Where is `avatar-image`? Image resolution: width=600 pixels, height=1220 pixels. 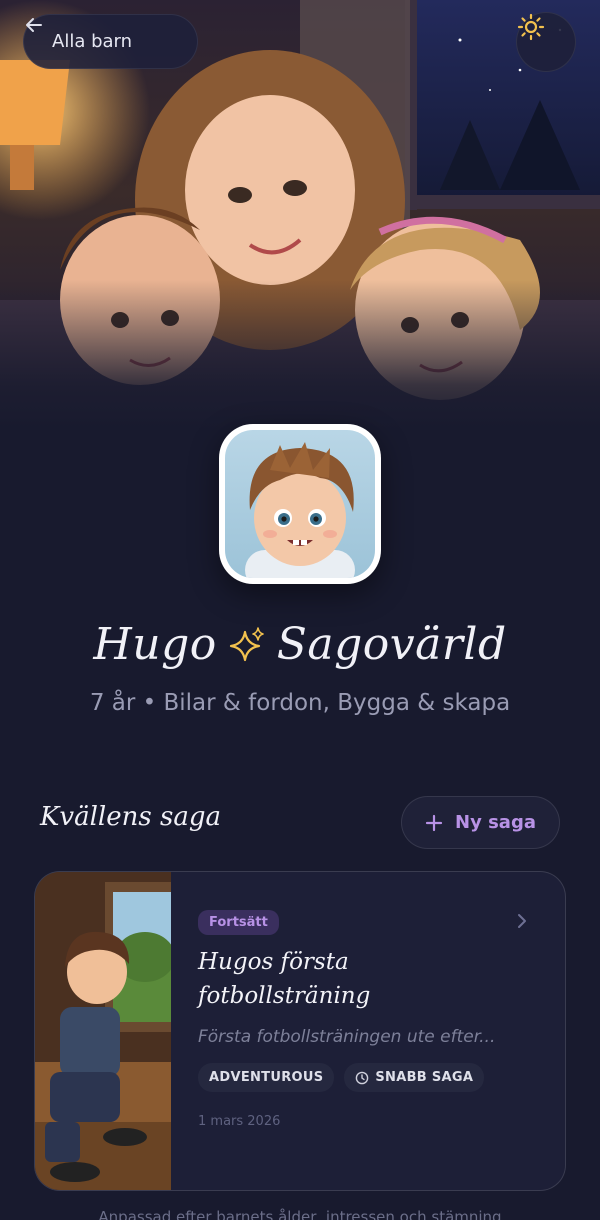
avatar-image is located at coordinates (300, 504).